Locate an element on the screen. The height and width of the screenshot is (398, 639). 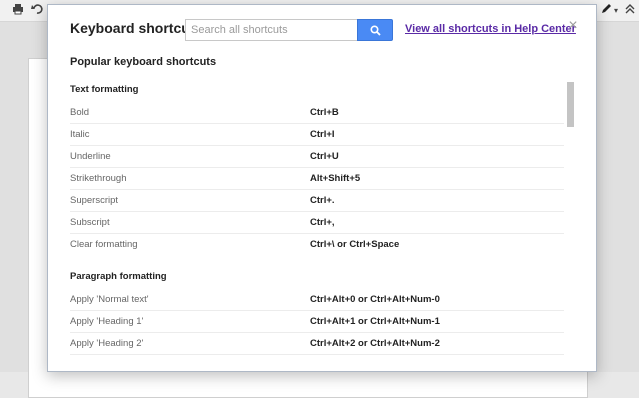
shortcut-row: Clear formatting Ctrl+\ or Ctrl+Space is located at coordinates (317, 245).